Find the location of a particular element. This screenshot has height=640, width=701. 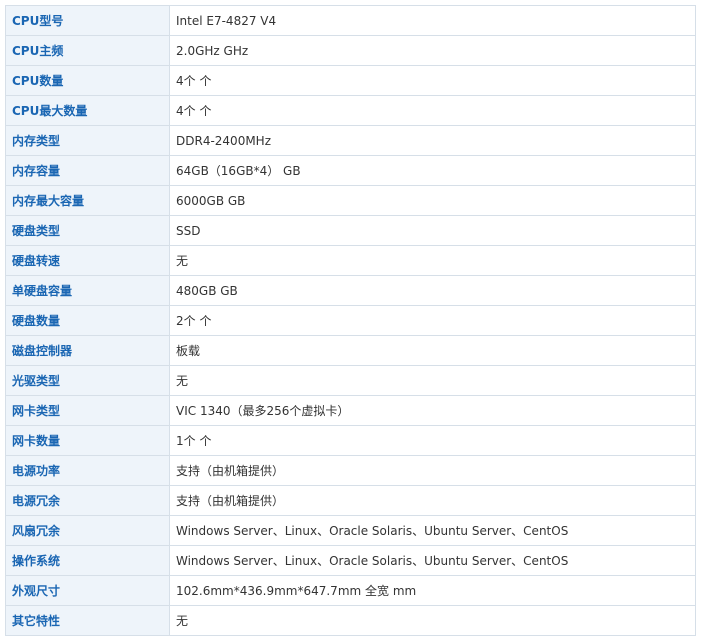

spec-value: 1个 个 is located at coordinates (432, 440).